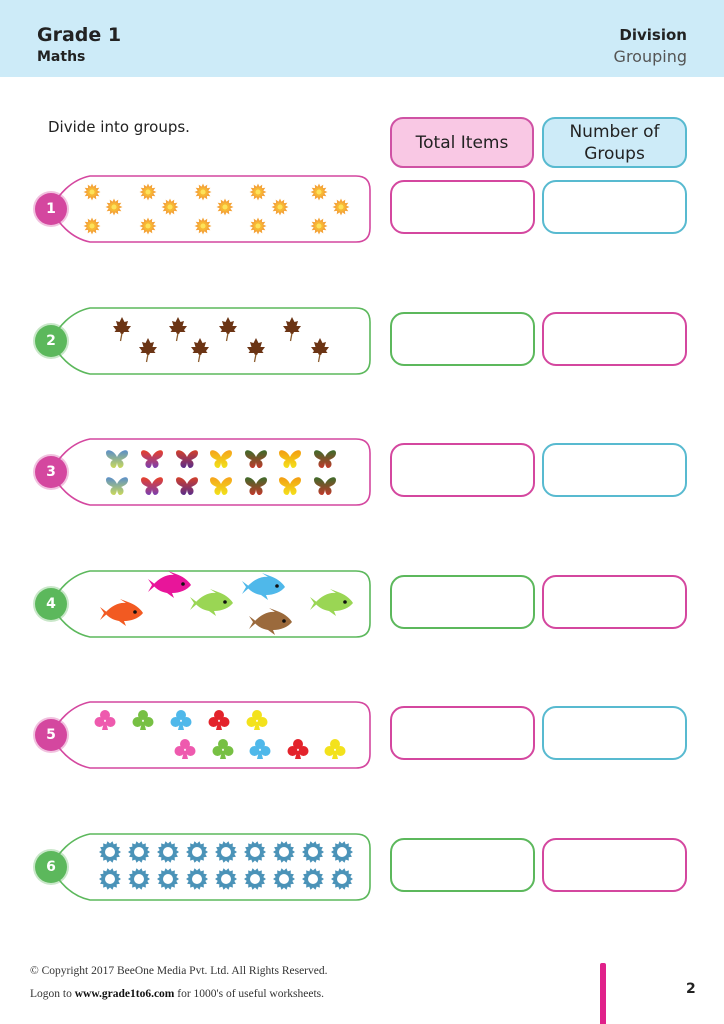 This screenshot has height=1024, width=724. I want to click on page-header: Grade 1 Maths Division Grouping, so click(362, 38).